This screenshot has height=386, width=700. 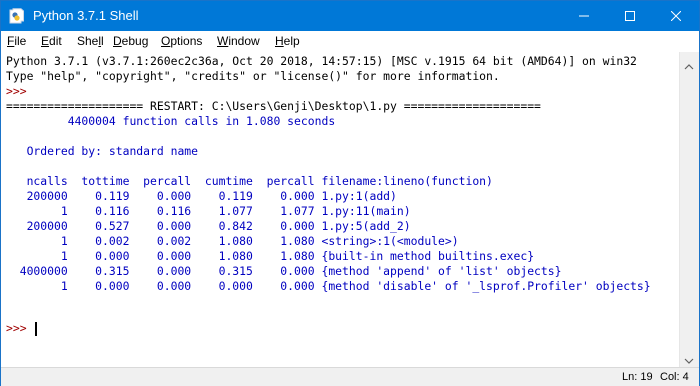 I want to click on close-button, so click(x=676, y=16).